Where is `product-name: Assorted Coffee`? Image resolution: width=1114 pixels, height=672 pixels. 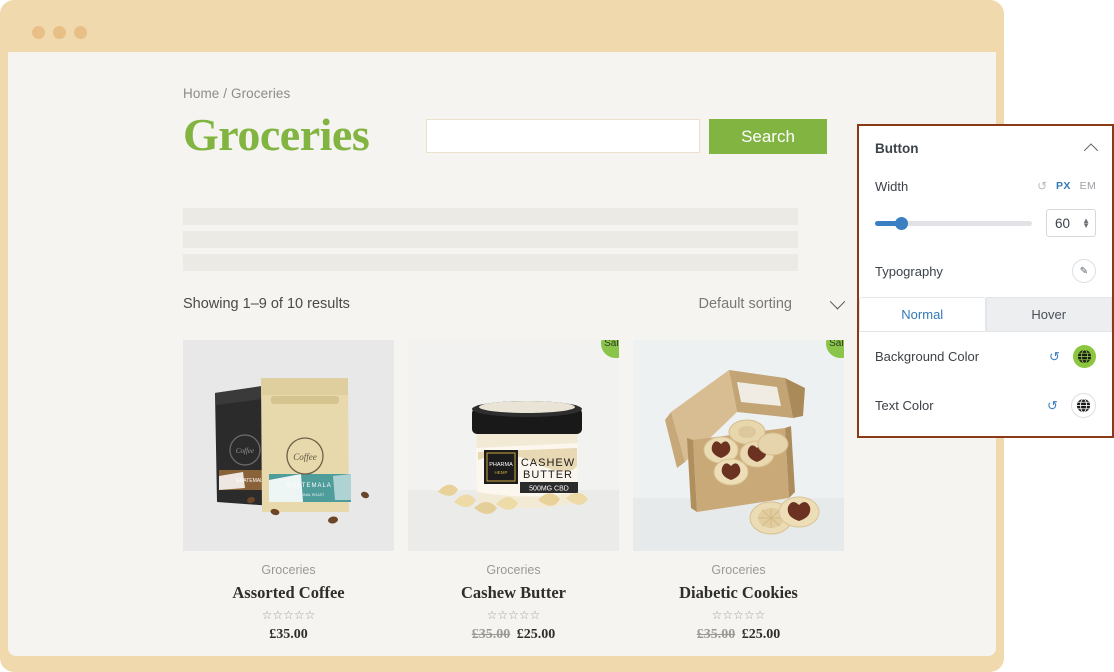
product-name: Assorted Coffee is located at coordinates (288, 593).